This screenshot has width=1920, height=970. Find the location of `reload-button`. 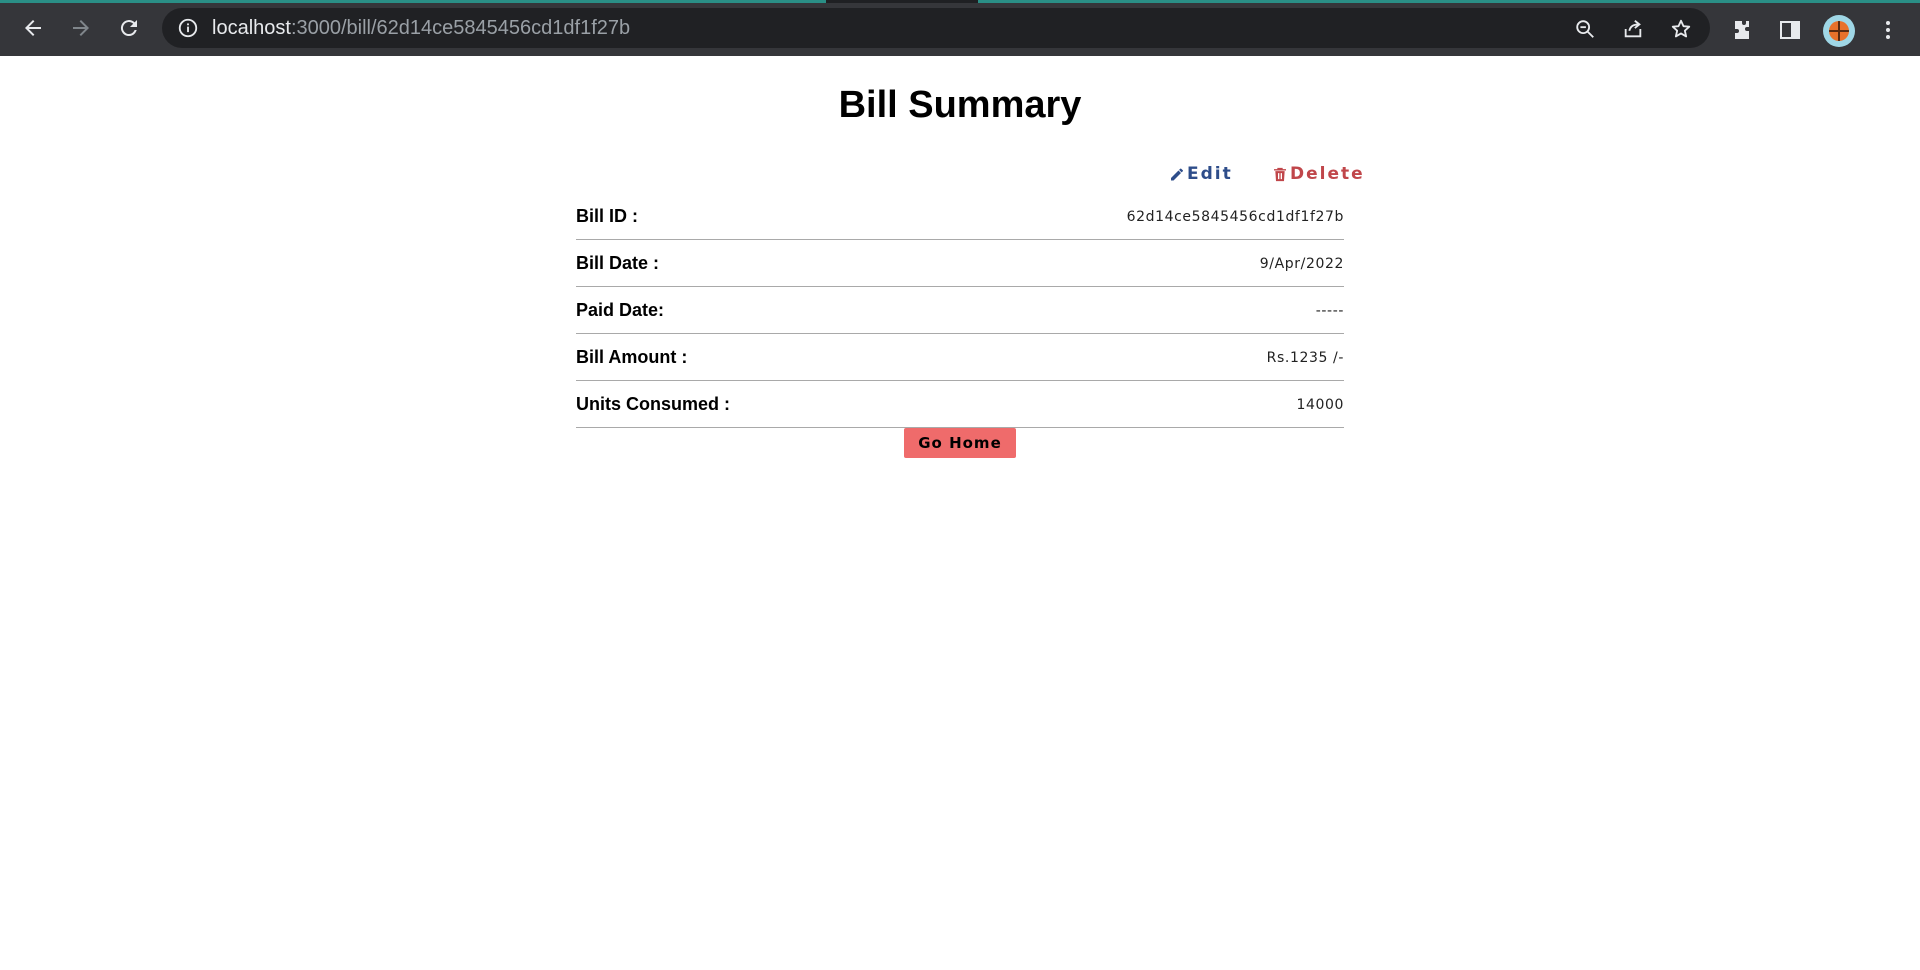

reload-button is located at coordinates (129, 28).